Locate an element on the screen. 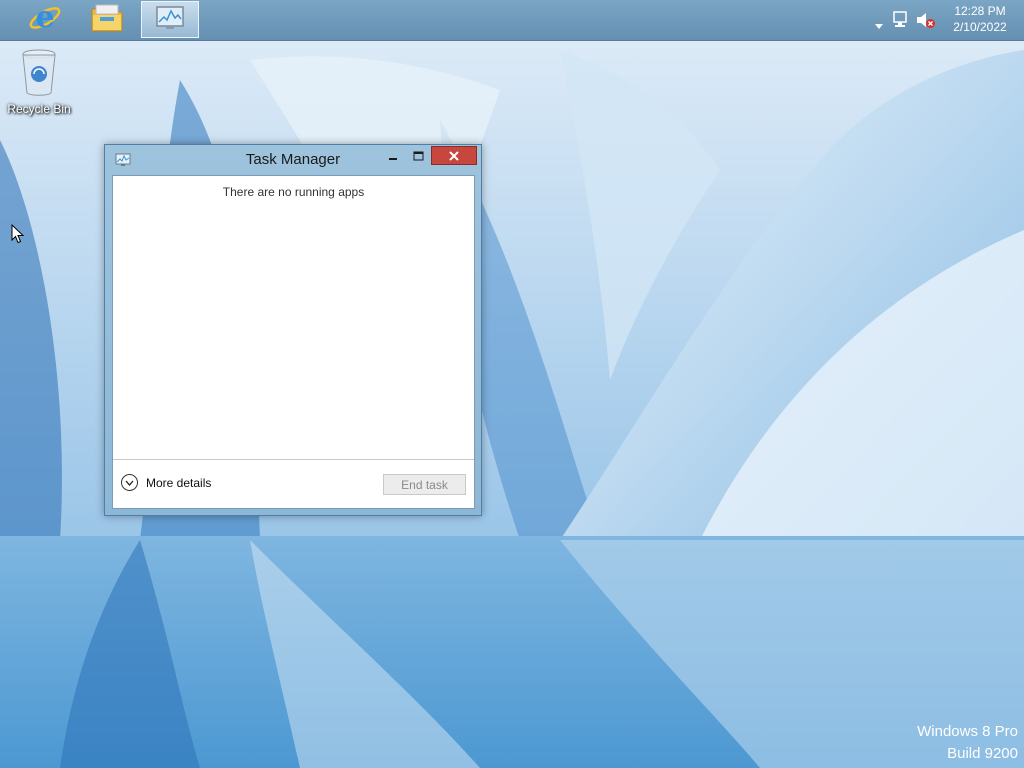  windows-watermark: Windows 8 Pro Build 9200 is located at coordinates (967, 743).